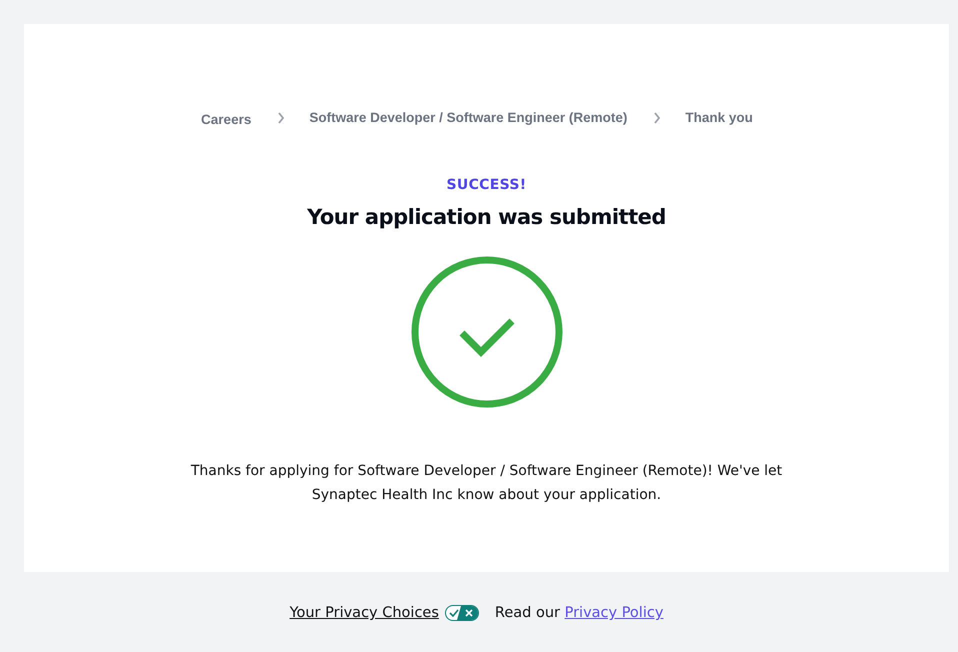  Describe the element at coordinates (614, 613) in the screenshot. I see `privacy-policy-link: Privacy Policy` at that location.